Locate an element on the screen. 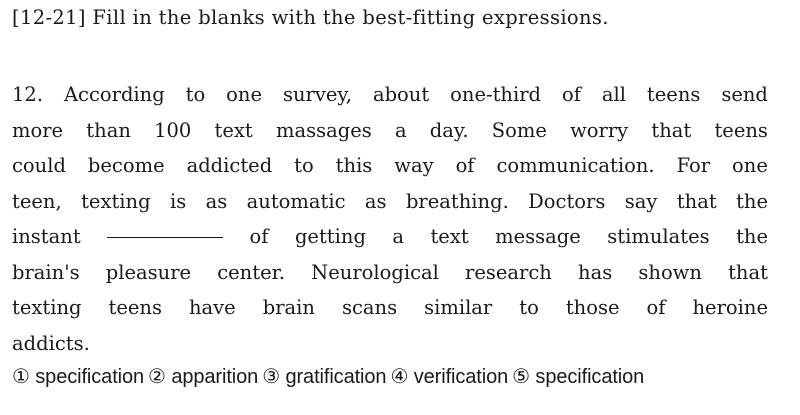  passage-word: communication. is located at coordinates (575, 165).